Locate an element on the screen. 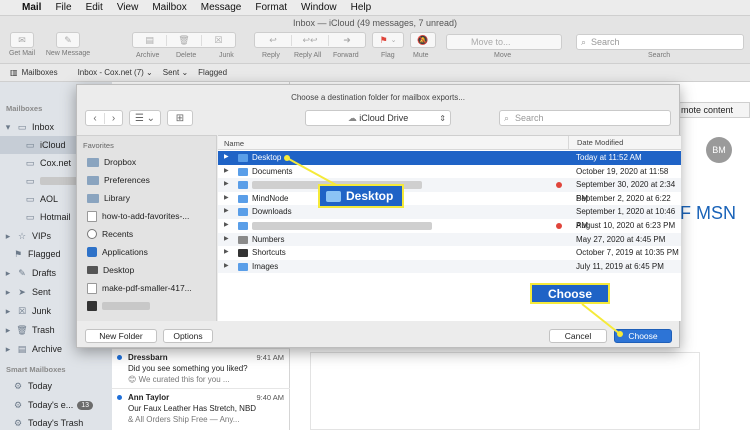  folder-icon is located at coordinates (333, 196).